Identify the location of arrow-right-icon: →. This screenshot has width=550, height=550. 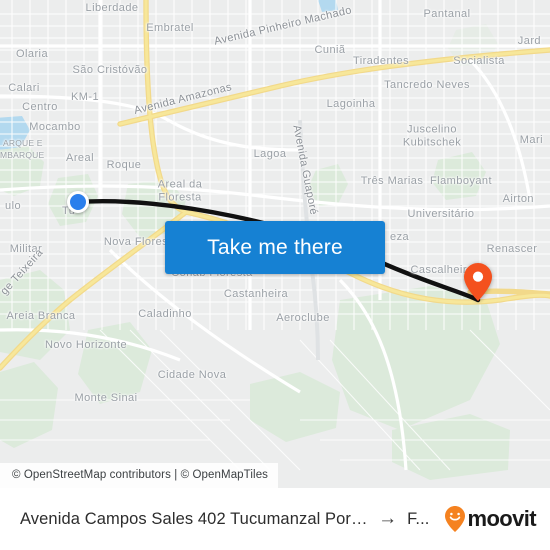
(388, 518).